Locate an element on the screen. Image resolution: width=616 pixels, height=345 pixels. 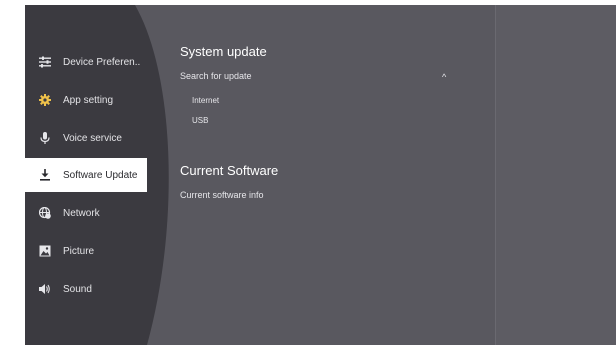
globe-icon is located at coordinates (45, 213).